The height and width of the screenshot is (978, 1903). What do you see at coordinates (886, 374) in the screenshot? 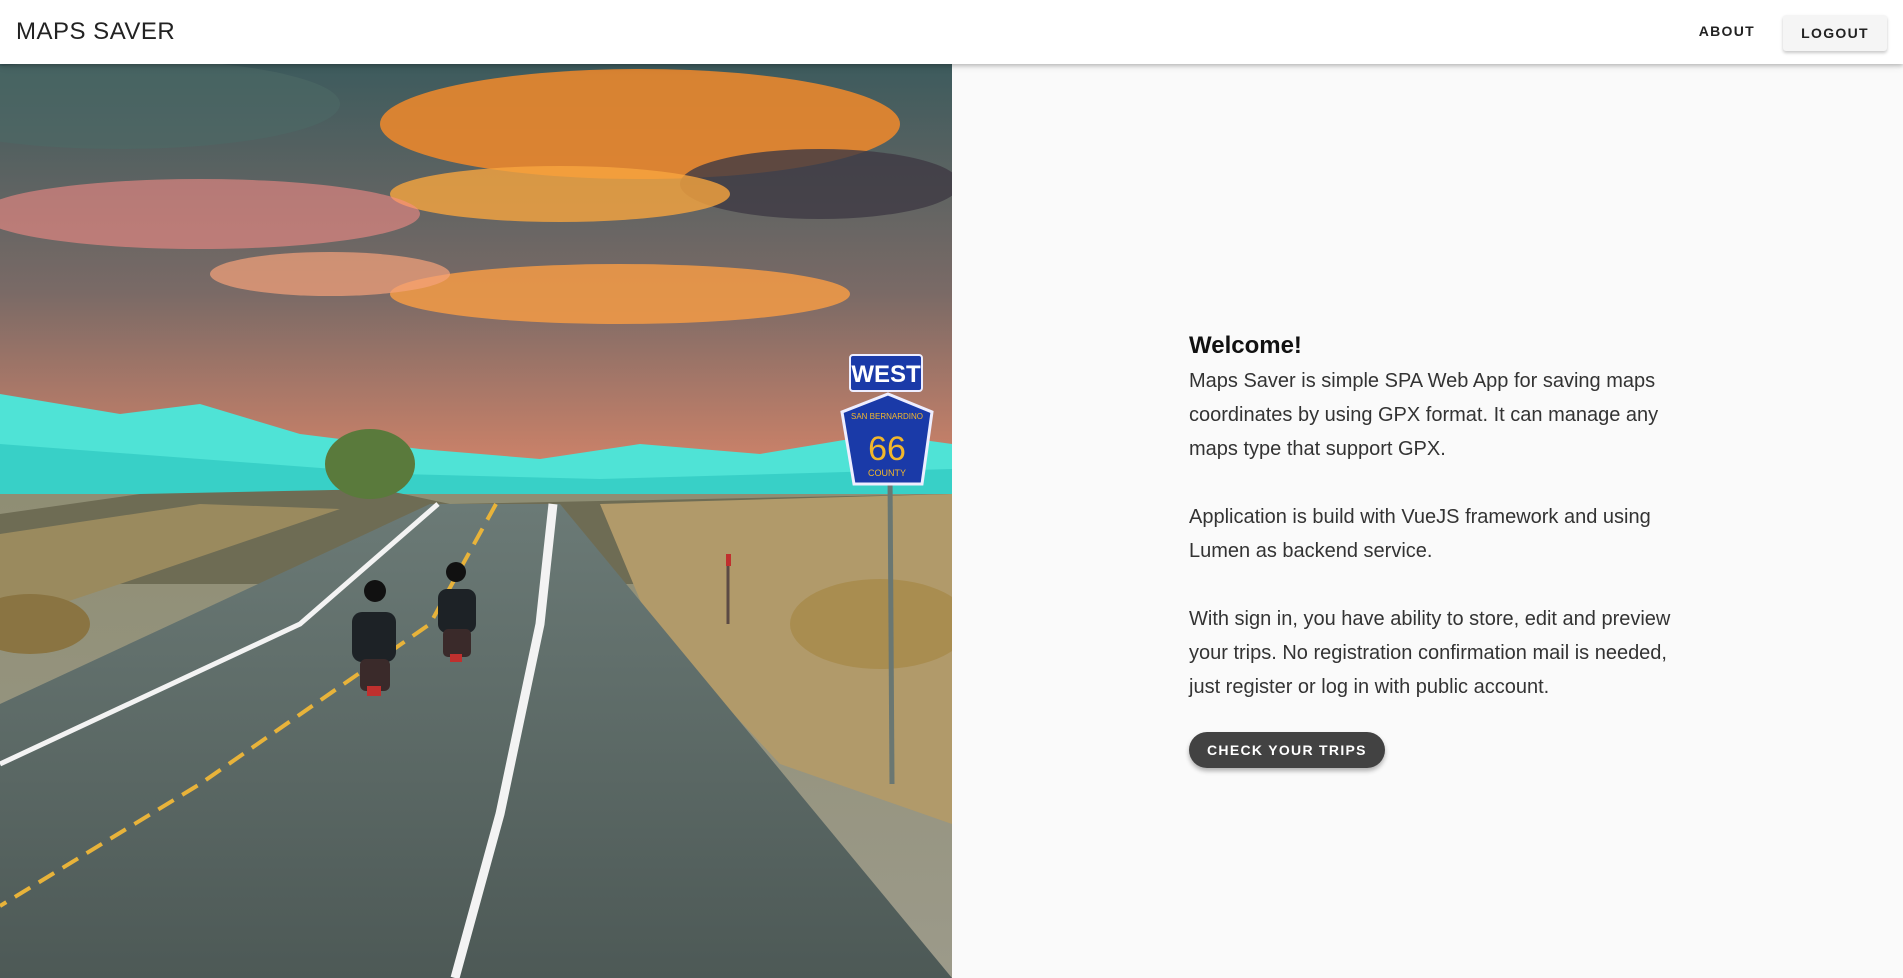
I see `west-sign-text: WEST` at bounding box center [886, 374].